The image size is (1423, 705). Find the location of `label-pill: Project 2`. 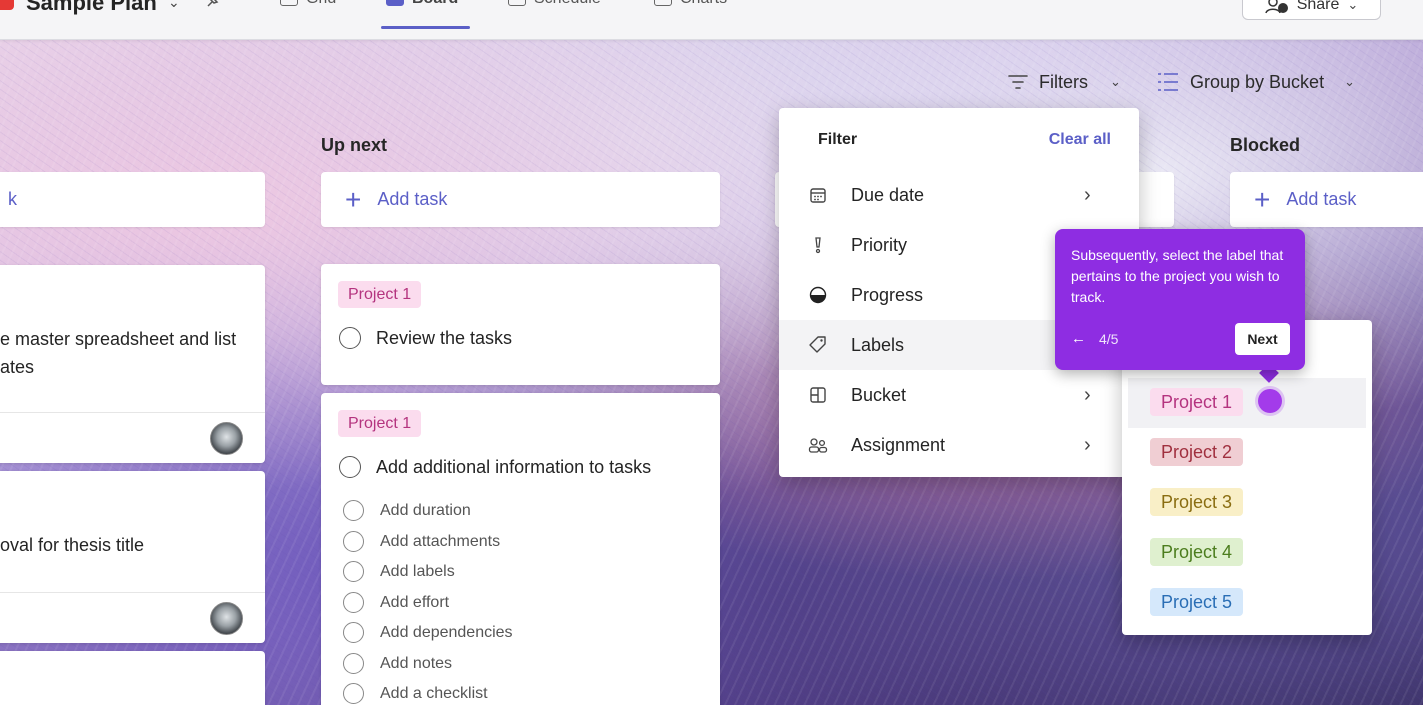

label-pill: Project 2 is located at coordinates (1197, 452).